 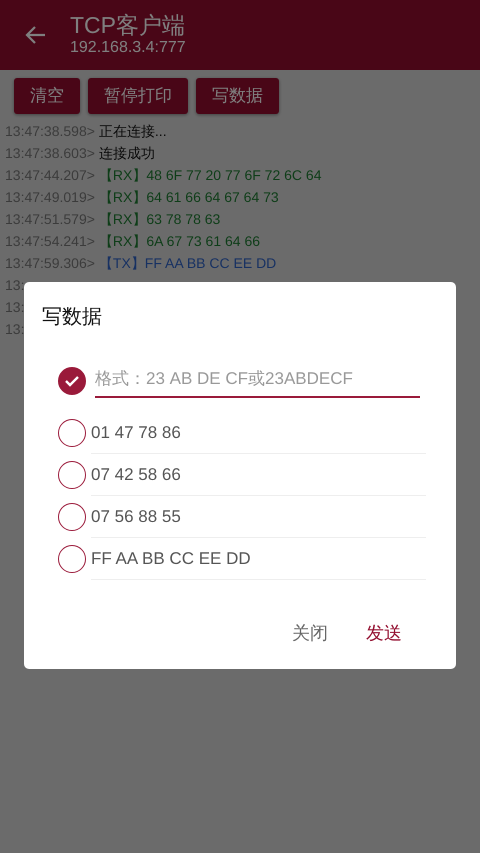 I want to click on send-button: 发送, so click(x=384, y=633).